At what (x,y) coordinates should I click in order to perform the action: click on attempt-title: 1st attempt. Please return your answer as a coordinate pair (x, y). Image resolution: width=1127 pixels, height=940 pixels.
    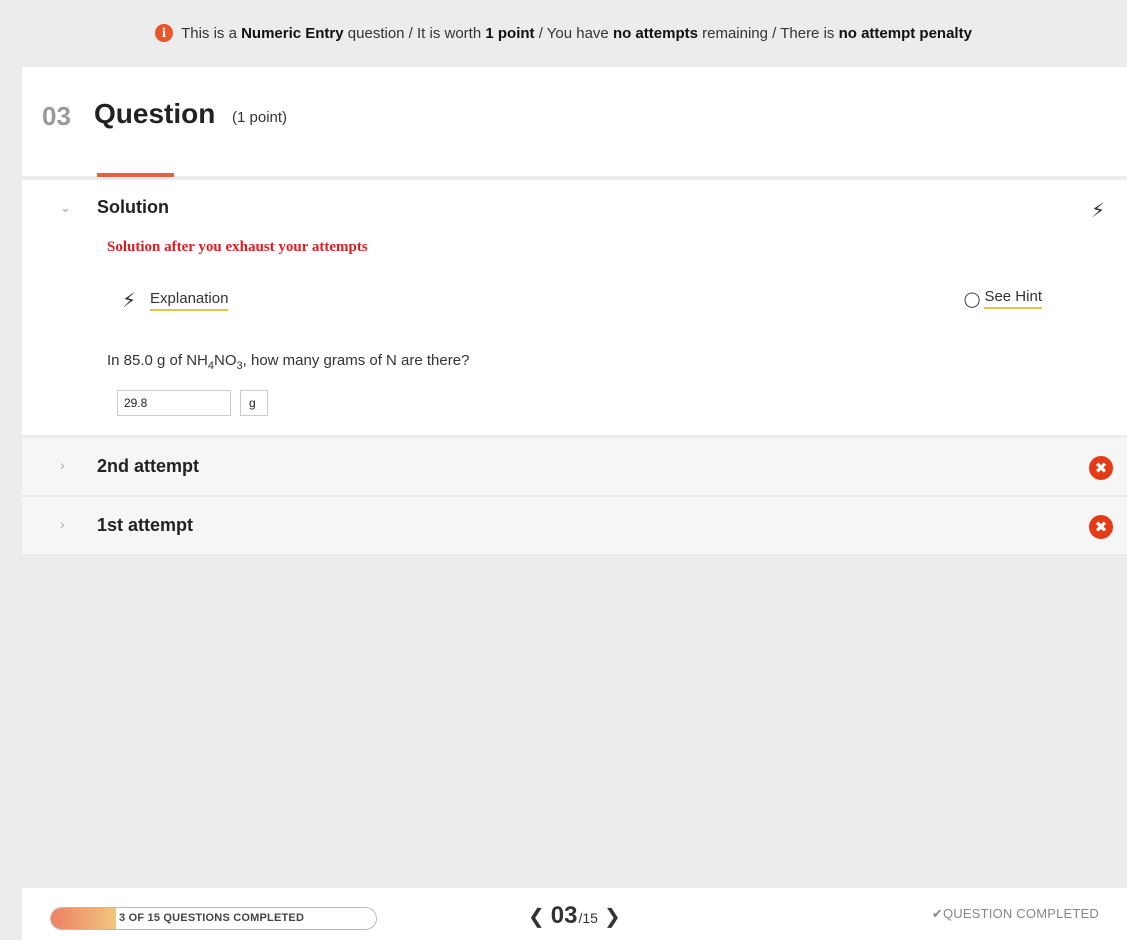
    Looking at the image, I should click on (145, 525).